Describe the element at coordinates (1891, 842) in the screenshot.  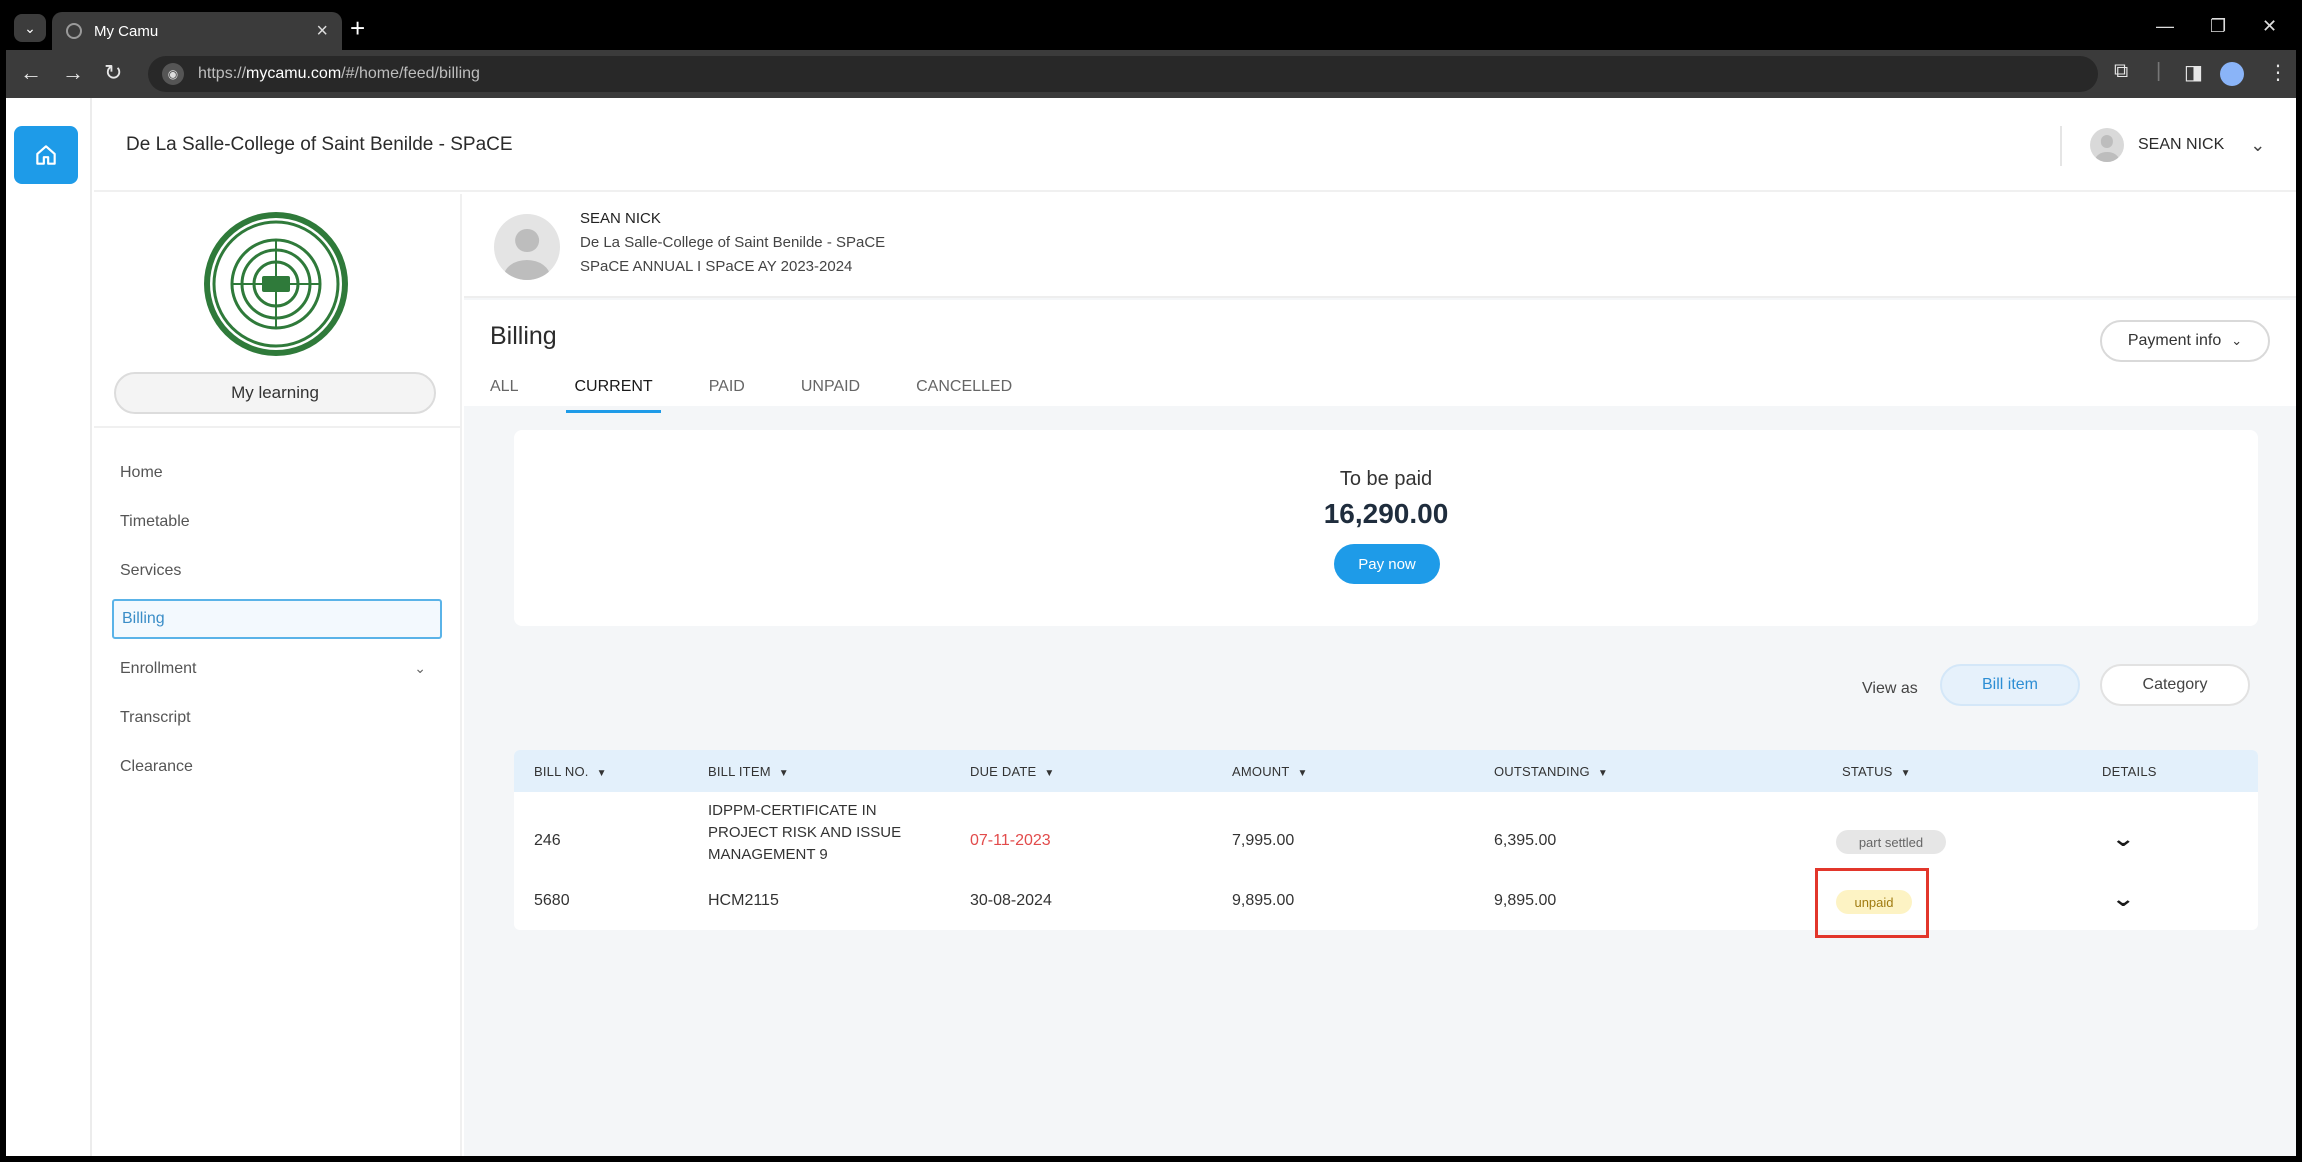
I see `status-badge: part settled` at that location.